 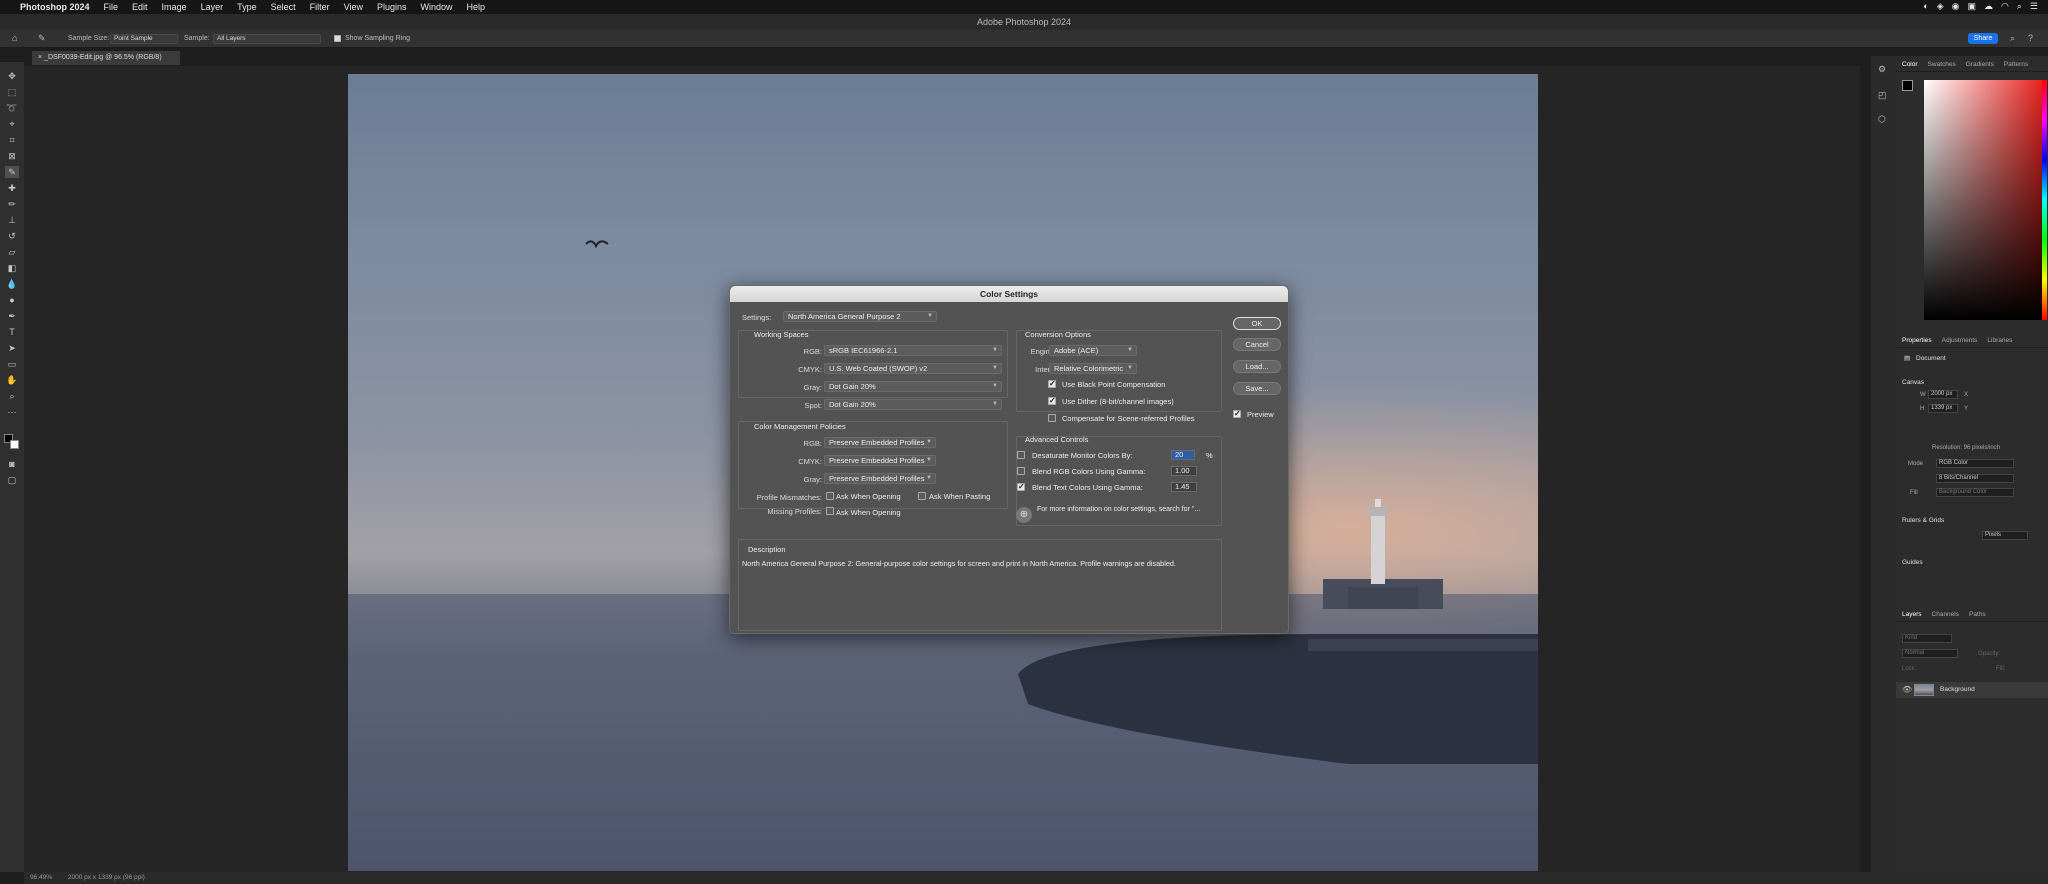 What do you see at coordinates (353, 7) in the screenshot?
I see `menu-view: View` at bounding box center [353, 7].